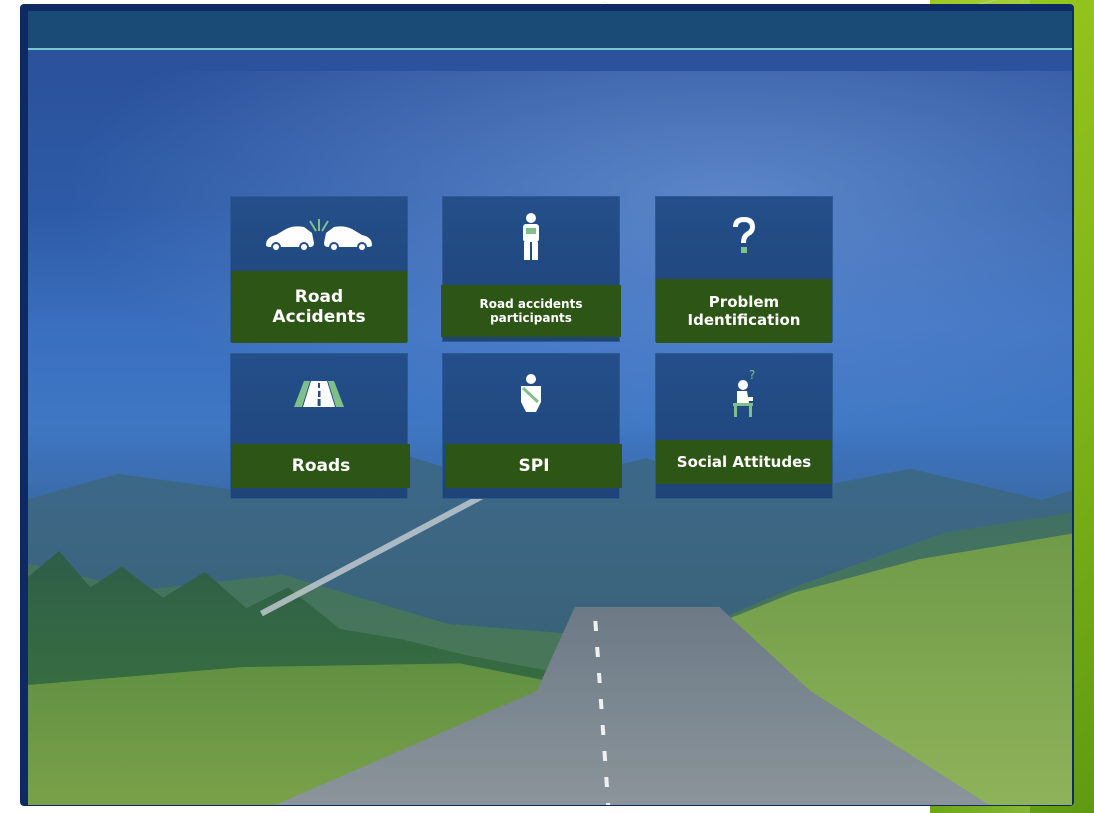  I want to click on tile-road-accidents-participants: Road accidents participants, so click(531, 269).